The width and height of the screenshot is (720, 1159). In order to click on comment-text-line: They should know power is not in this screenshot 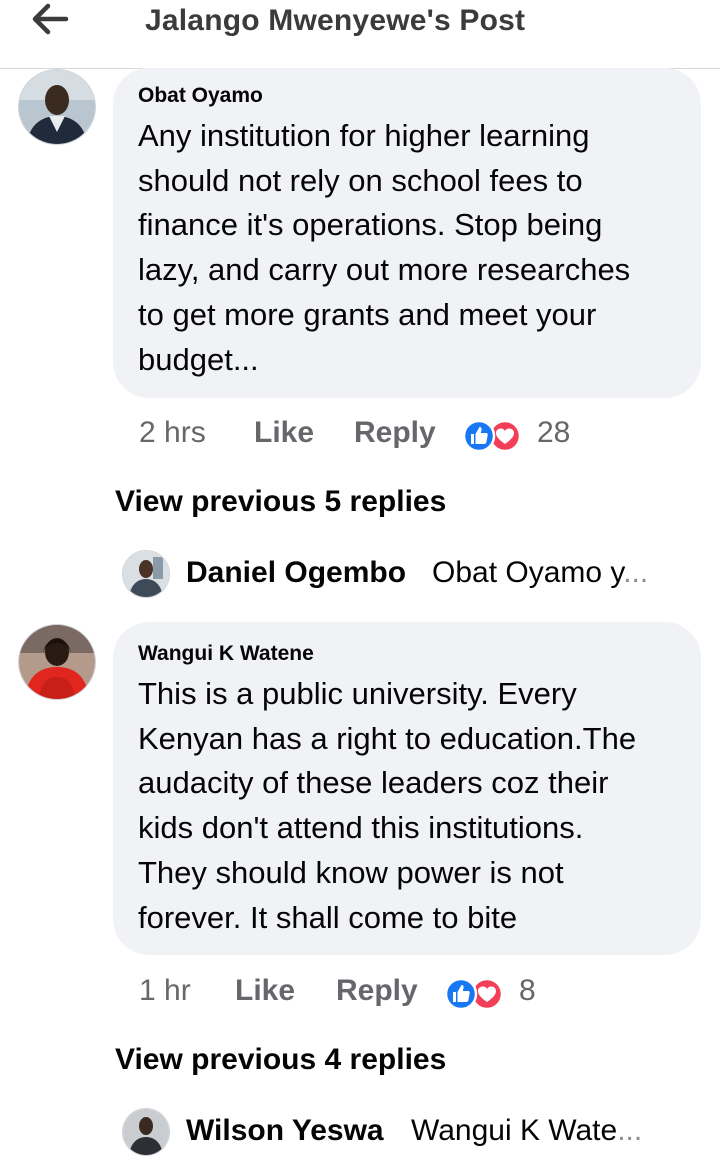, I will do `click(351, 872)`.